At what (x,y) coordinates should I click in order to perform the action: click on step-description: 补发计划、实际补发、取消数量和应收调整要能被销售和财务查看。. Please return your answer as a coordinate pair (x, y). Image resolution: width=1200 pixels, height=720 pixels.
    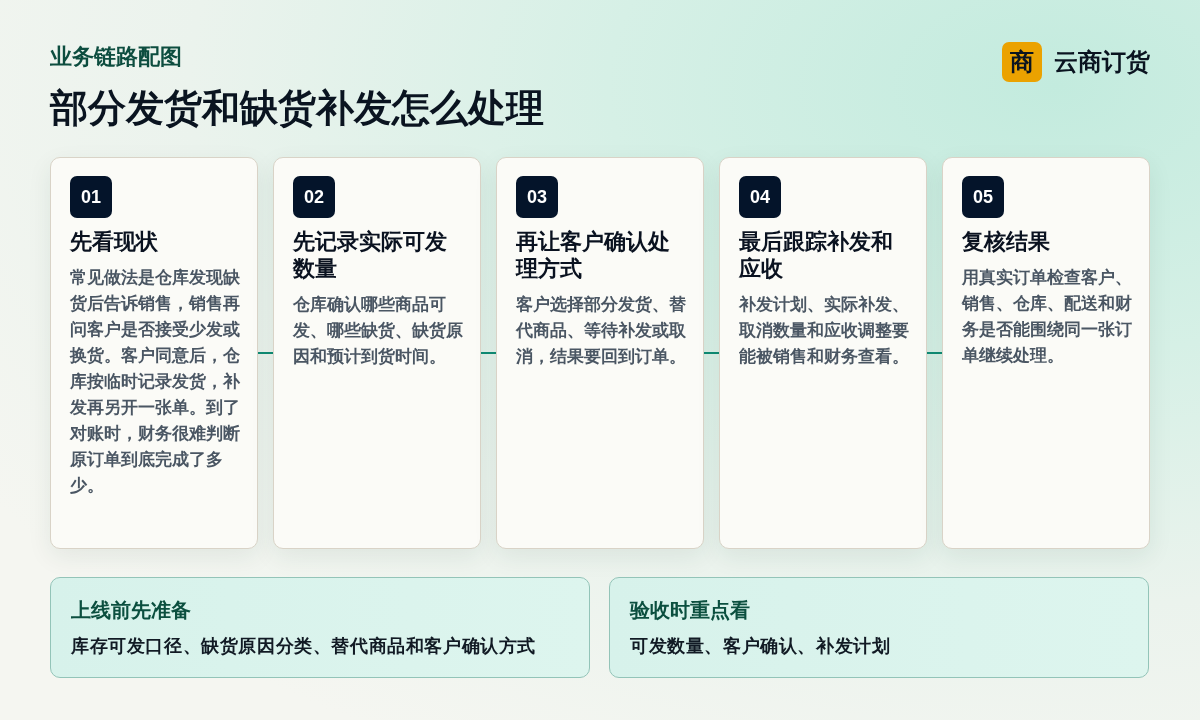
    Looking at the image, I should click on (824, 331).